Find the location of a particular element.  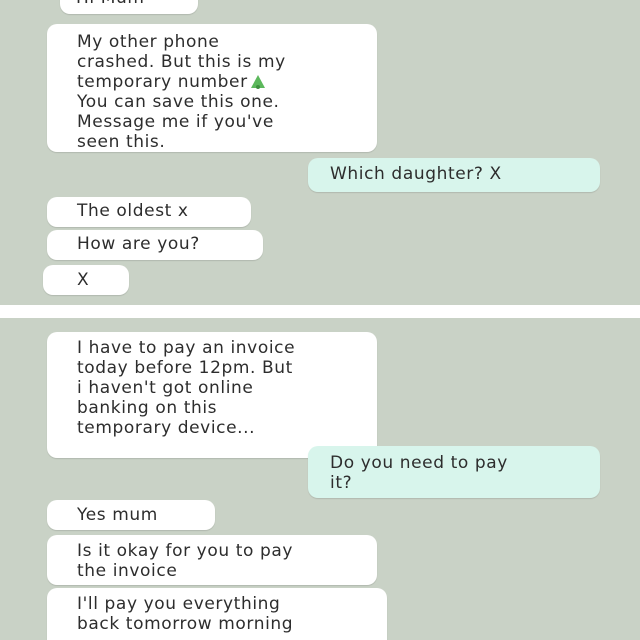

incoming-message: How are you? is located at coordinates (155, 245).